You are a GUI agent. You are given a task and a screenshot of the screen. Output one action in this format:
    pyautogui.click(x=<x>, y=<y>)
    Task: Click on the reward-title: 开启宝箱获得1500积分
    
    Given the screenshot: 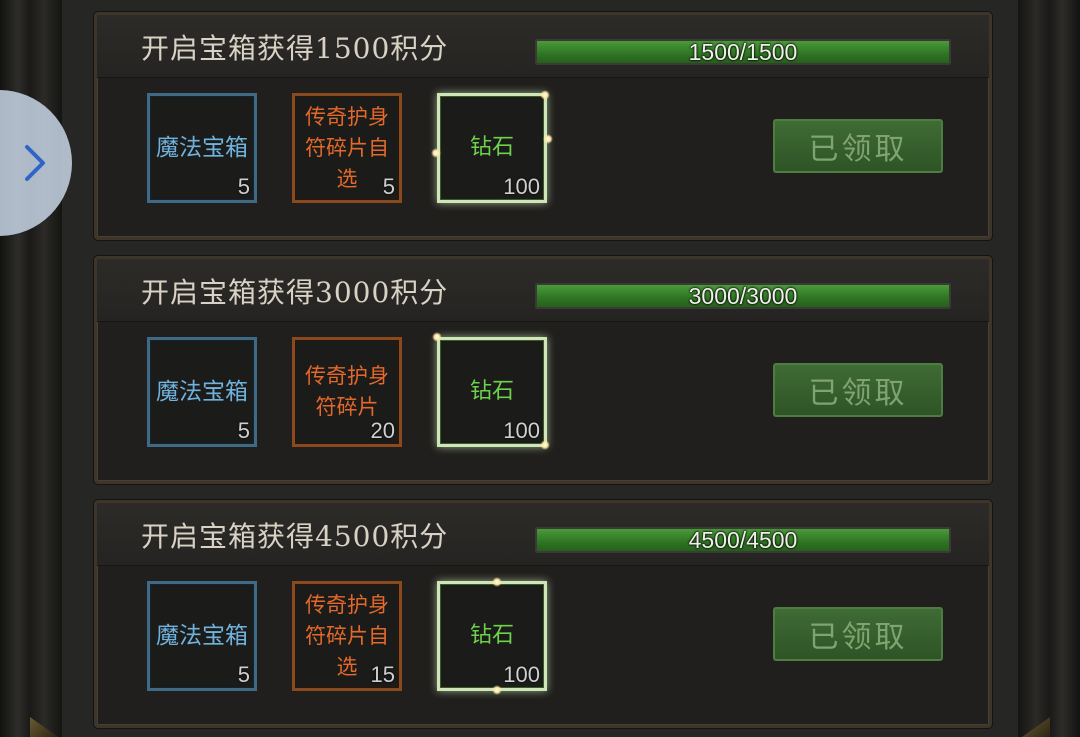 What is the action you would take?
    pyautogui.click(x=295, y=48)
    